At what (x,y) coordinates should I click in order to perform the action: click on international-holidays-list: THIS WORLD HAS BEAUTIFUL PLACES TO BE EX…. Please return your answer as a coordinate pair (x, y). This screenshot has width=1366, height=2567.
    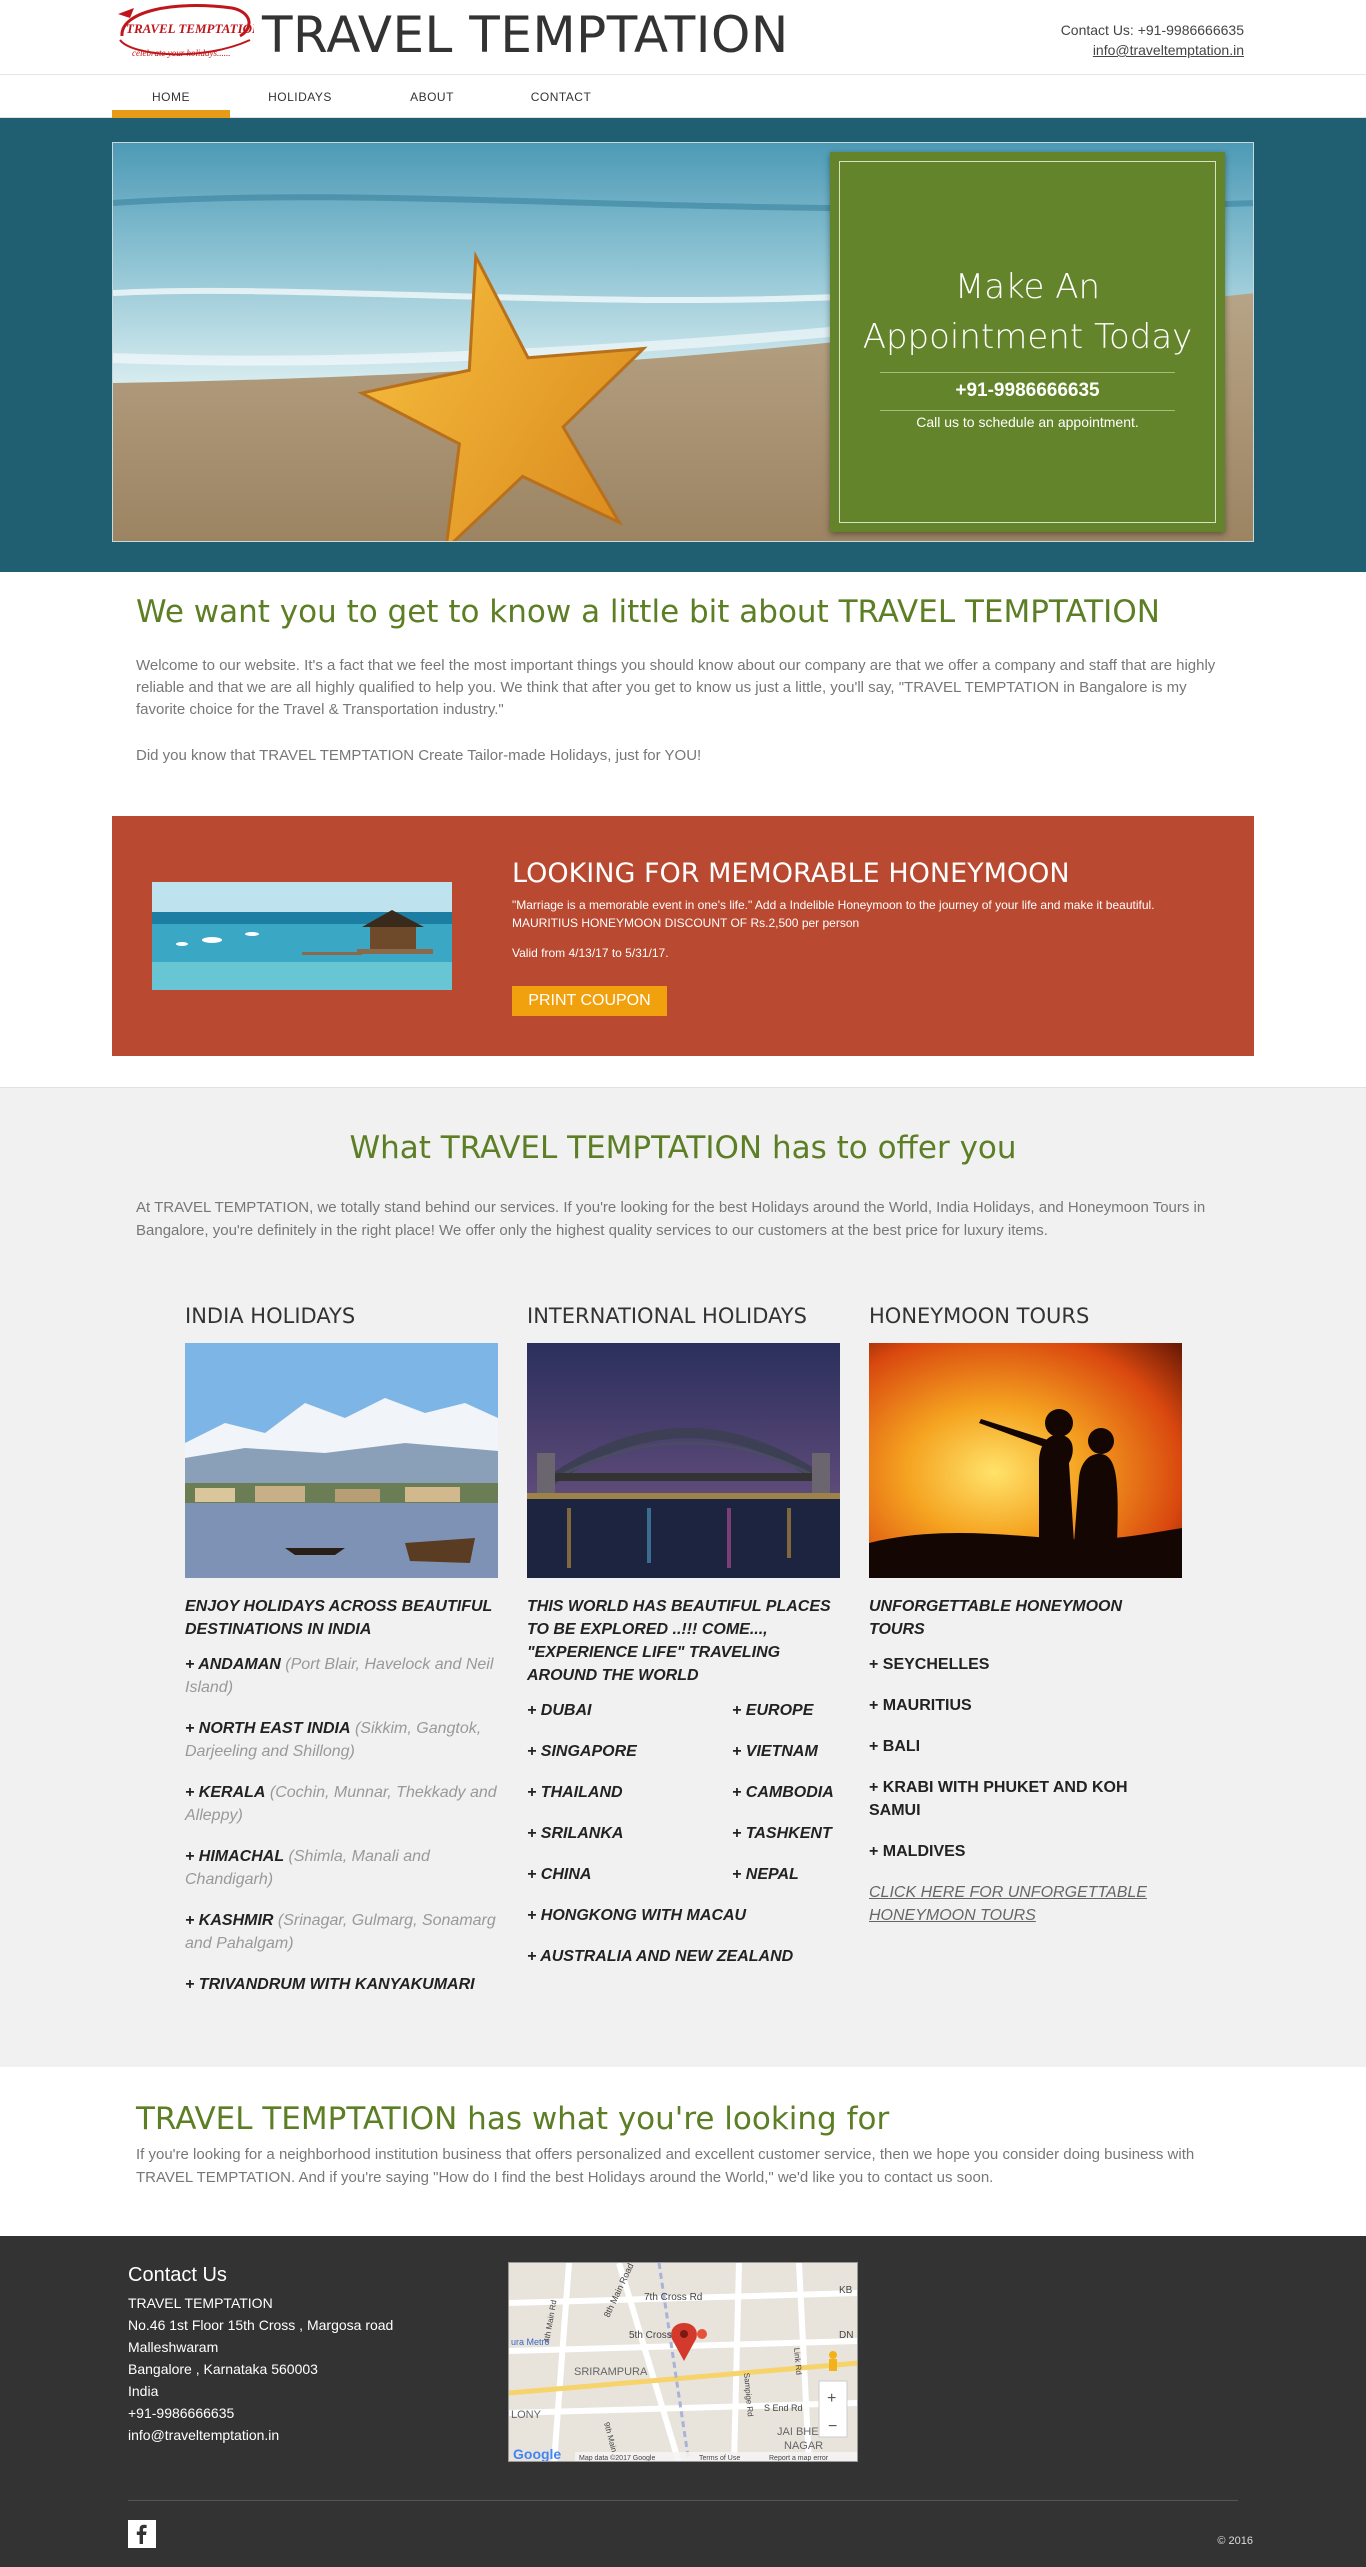
    Looking at the image, I should click on (683, 1790).